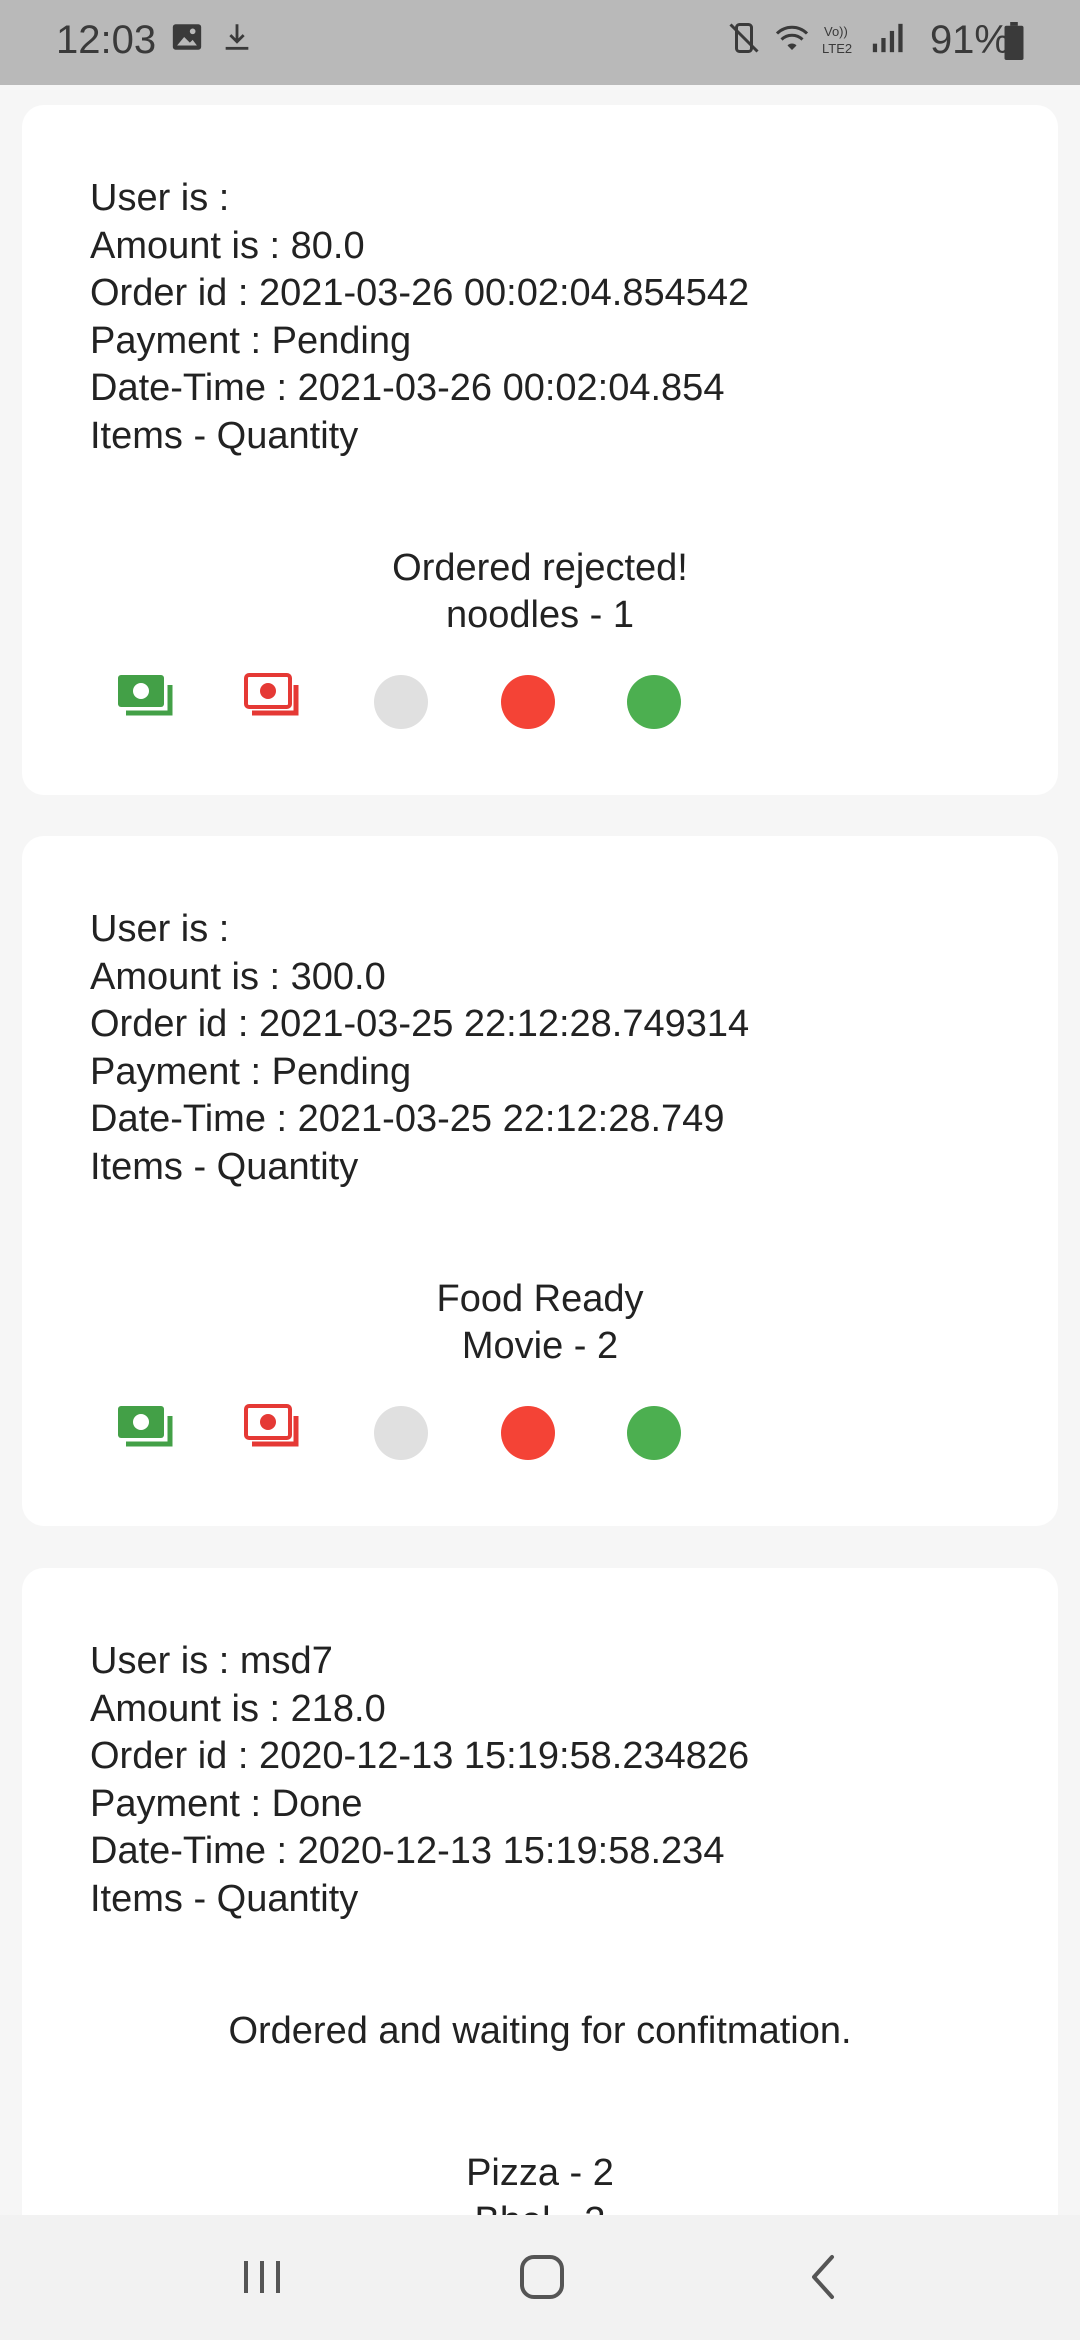 The width and height of the screenshot is (1080, 2340). Describe the element at coordinates (317, 1803) in the screenshot. I see `payment-value: Done` at that location.